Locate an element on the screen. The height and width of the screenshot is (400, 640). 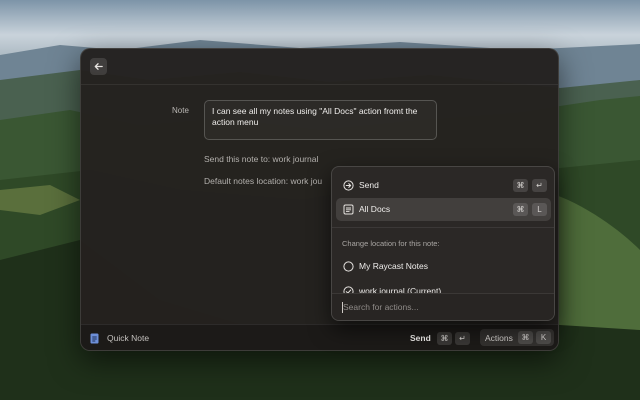
arrow-left-icon is located at coordinates (98, 66).